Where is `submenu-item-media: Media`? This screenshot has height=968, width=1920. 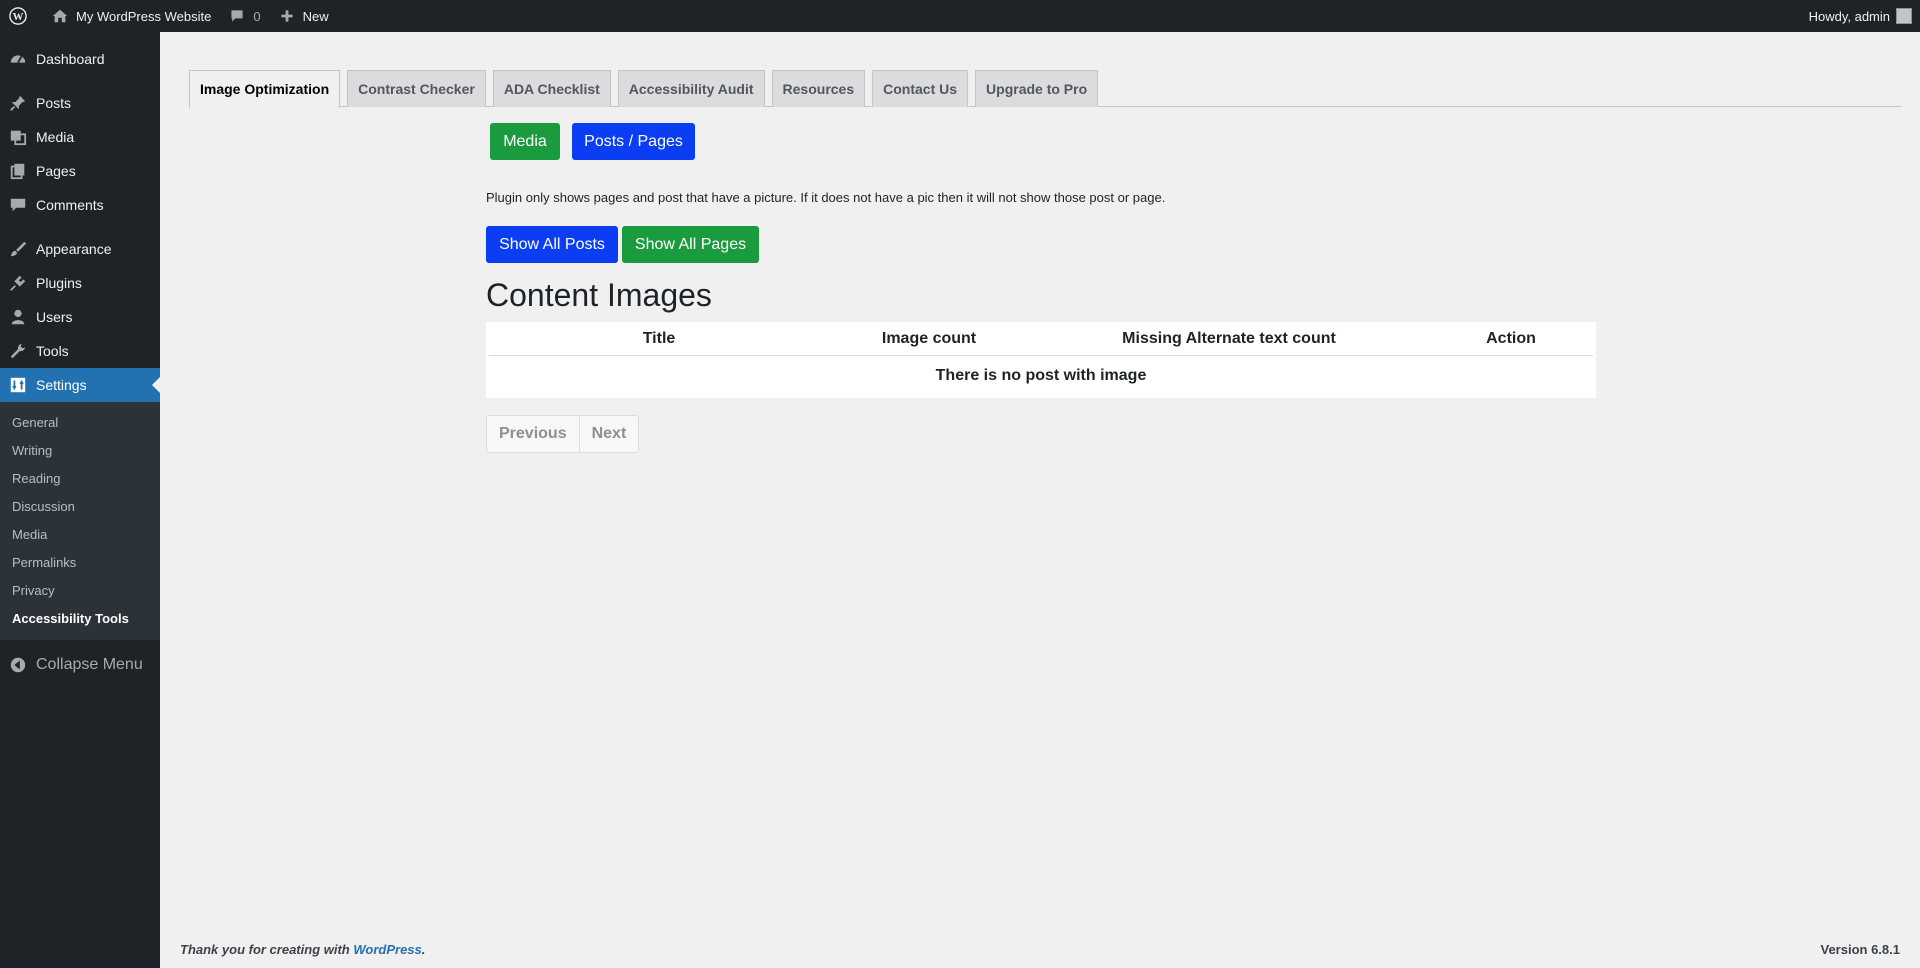
submenu-item-media: Media is located at coordinates (80, 535).